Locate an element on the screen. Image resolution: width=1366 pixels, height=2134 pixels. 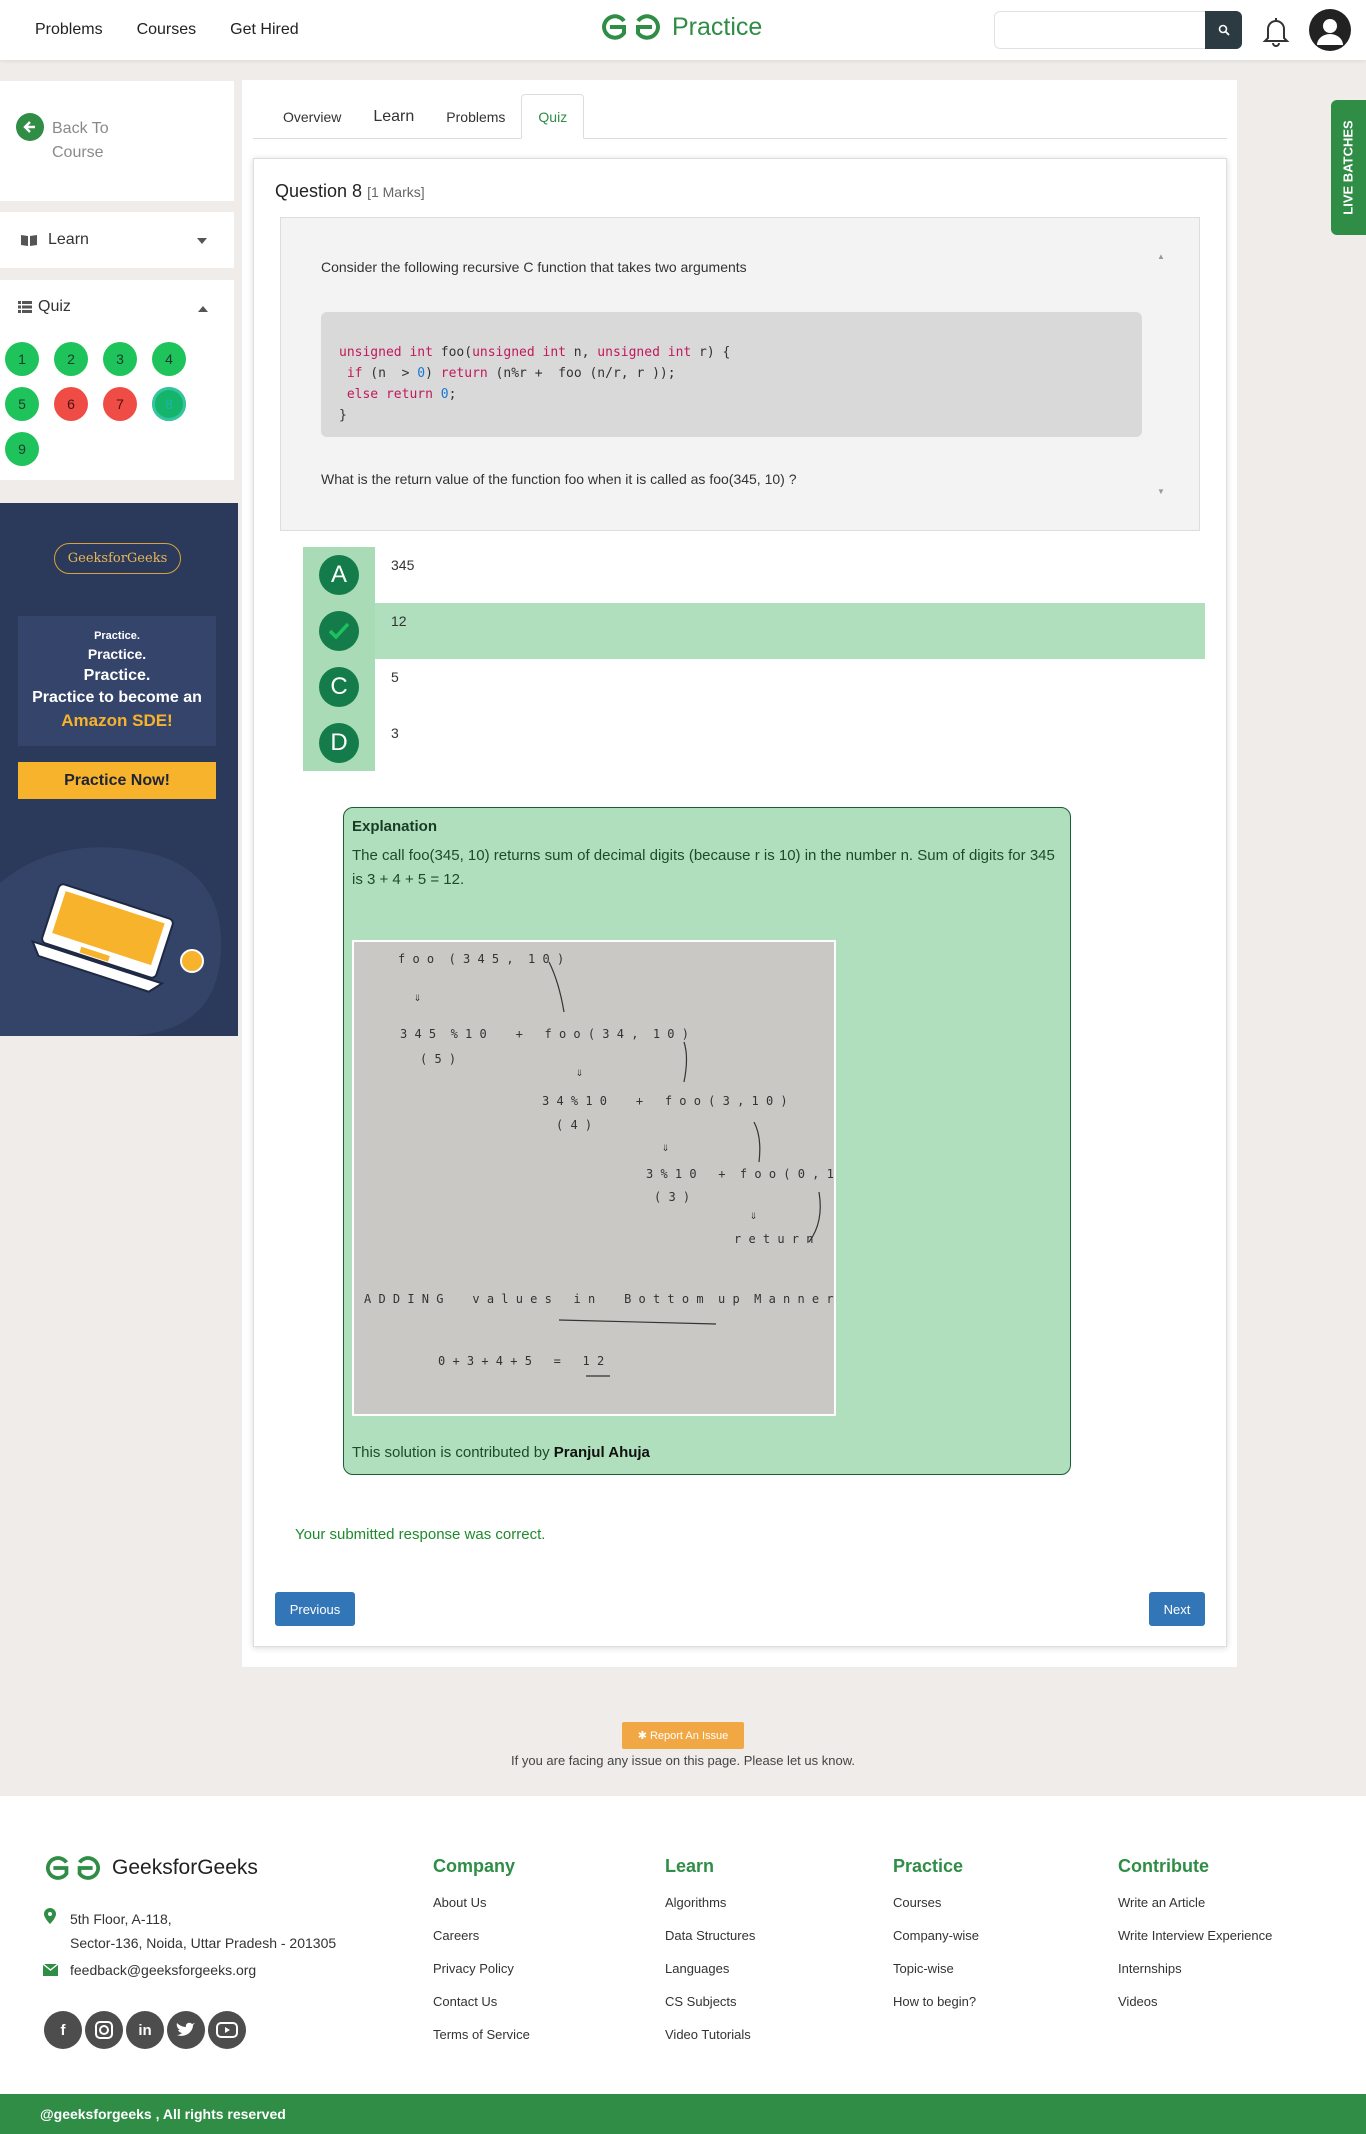
option-letter: A is located at coordinates (339, 575).